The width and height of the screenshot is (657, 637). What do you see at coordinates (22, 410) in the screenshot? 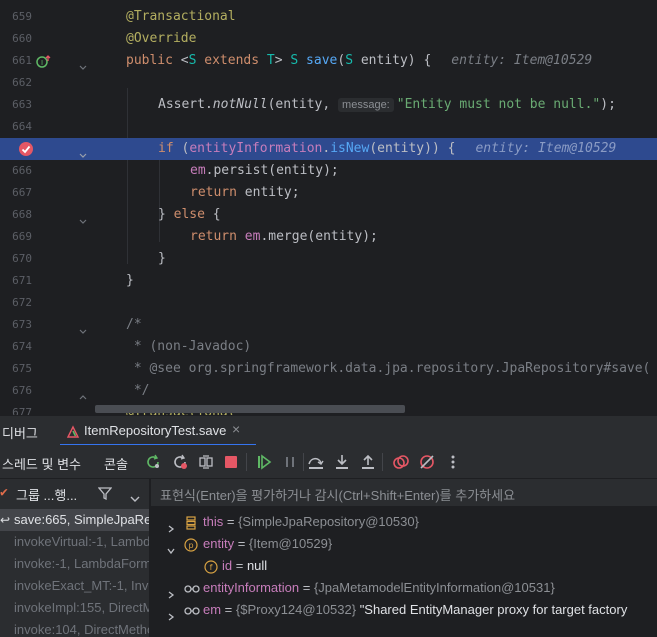
I see `line-number: 677` at bounding box center [22, 410].